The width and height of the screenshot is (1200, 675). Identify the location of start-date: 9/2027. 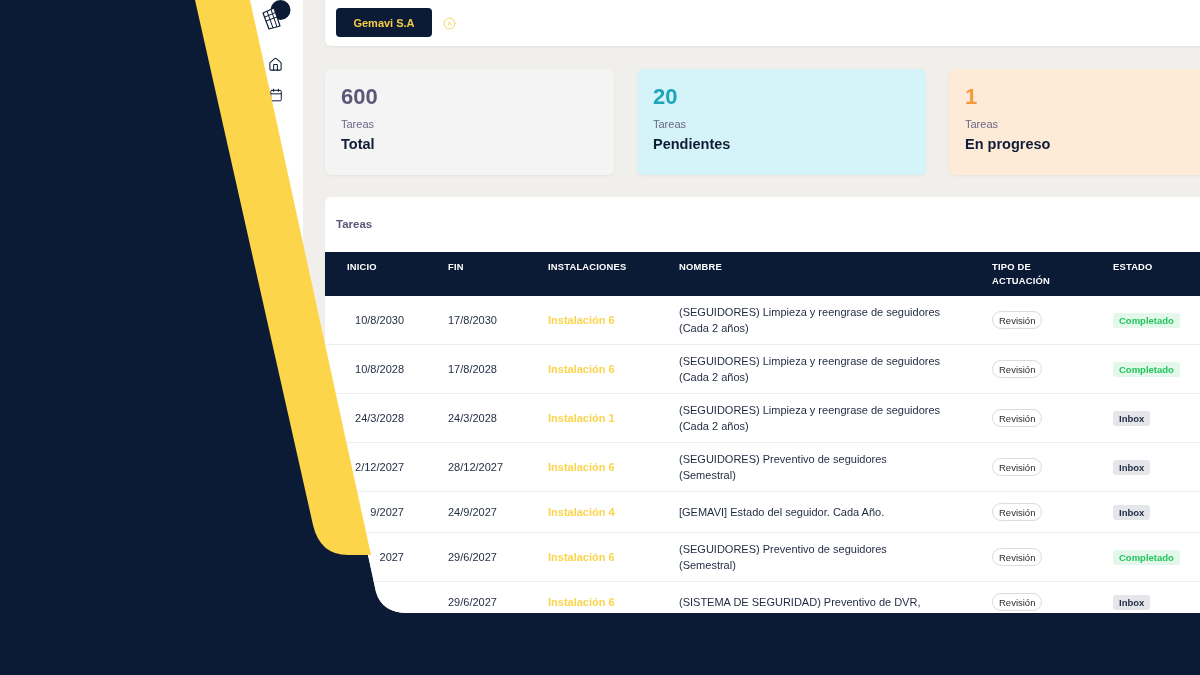
(387, 512).